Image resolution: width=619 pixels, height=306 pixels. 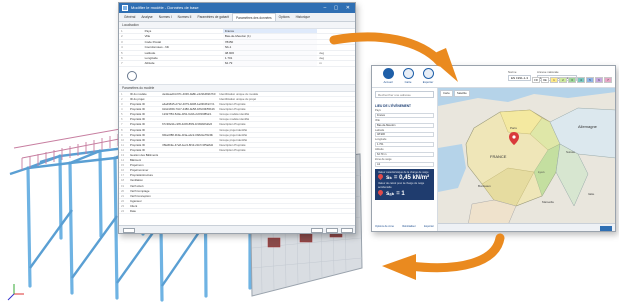 I want to click on arrow-head-left-icon, so click(x=399, y=267).